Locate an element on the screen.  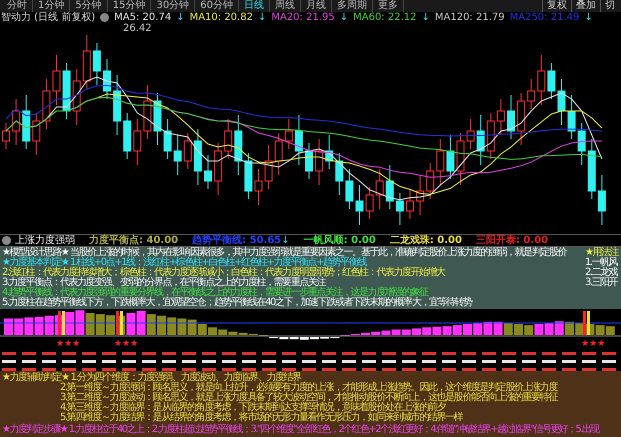
note-line: 4.趋势平衡线：代表力度强弱的重要分界线，在平衡线之上的力度柱，需要进一步重点关注，这是力度增强的象征 is located at coordinates (215, 293).